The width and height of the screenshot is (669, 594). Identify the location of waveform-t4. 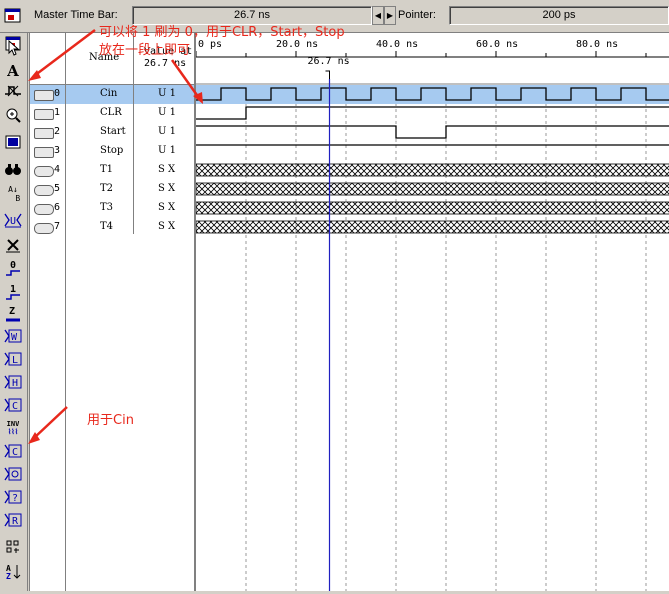
(432, 227).